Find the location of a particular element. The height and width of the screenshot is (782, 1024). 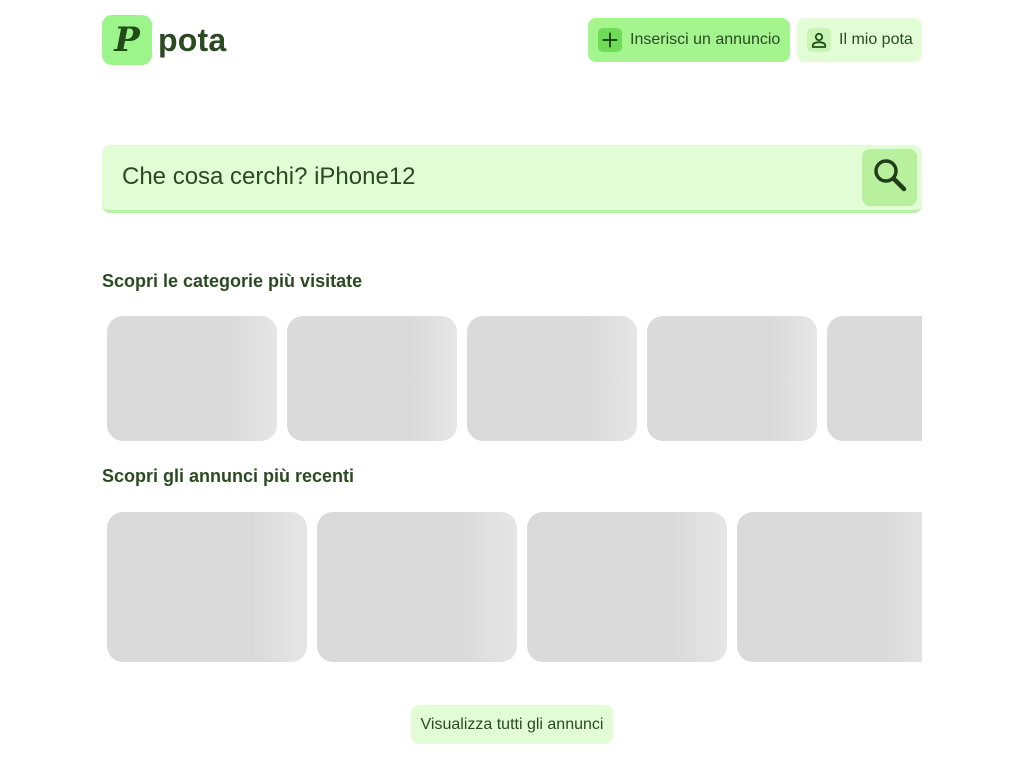

search-bar is located at coordinates (512, 179).